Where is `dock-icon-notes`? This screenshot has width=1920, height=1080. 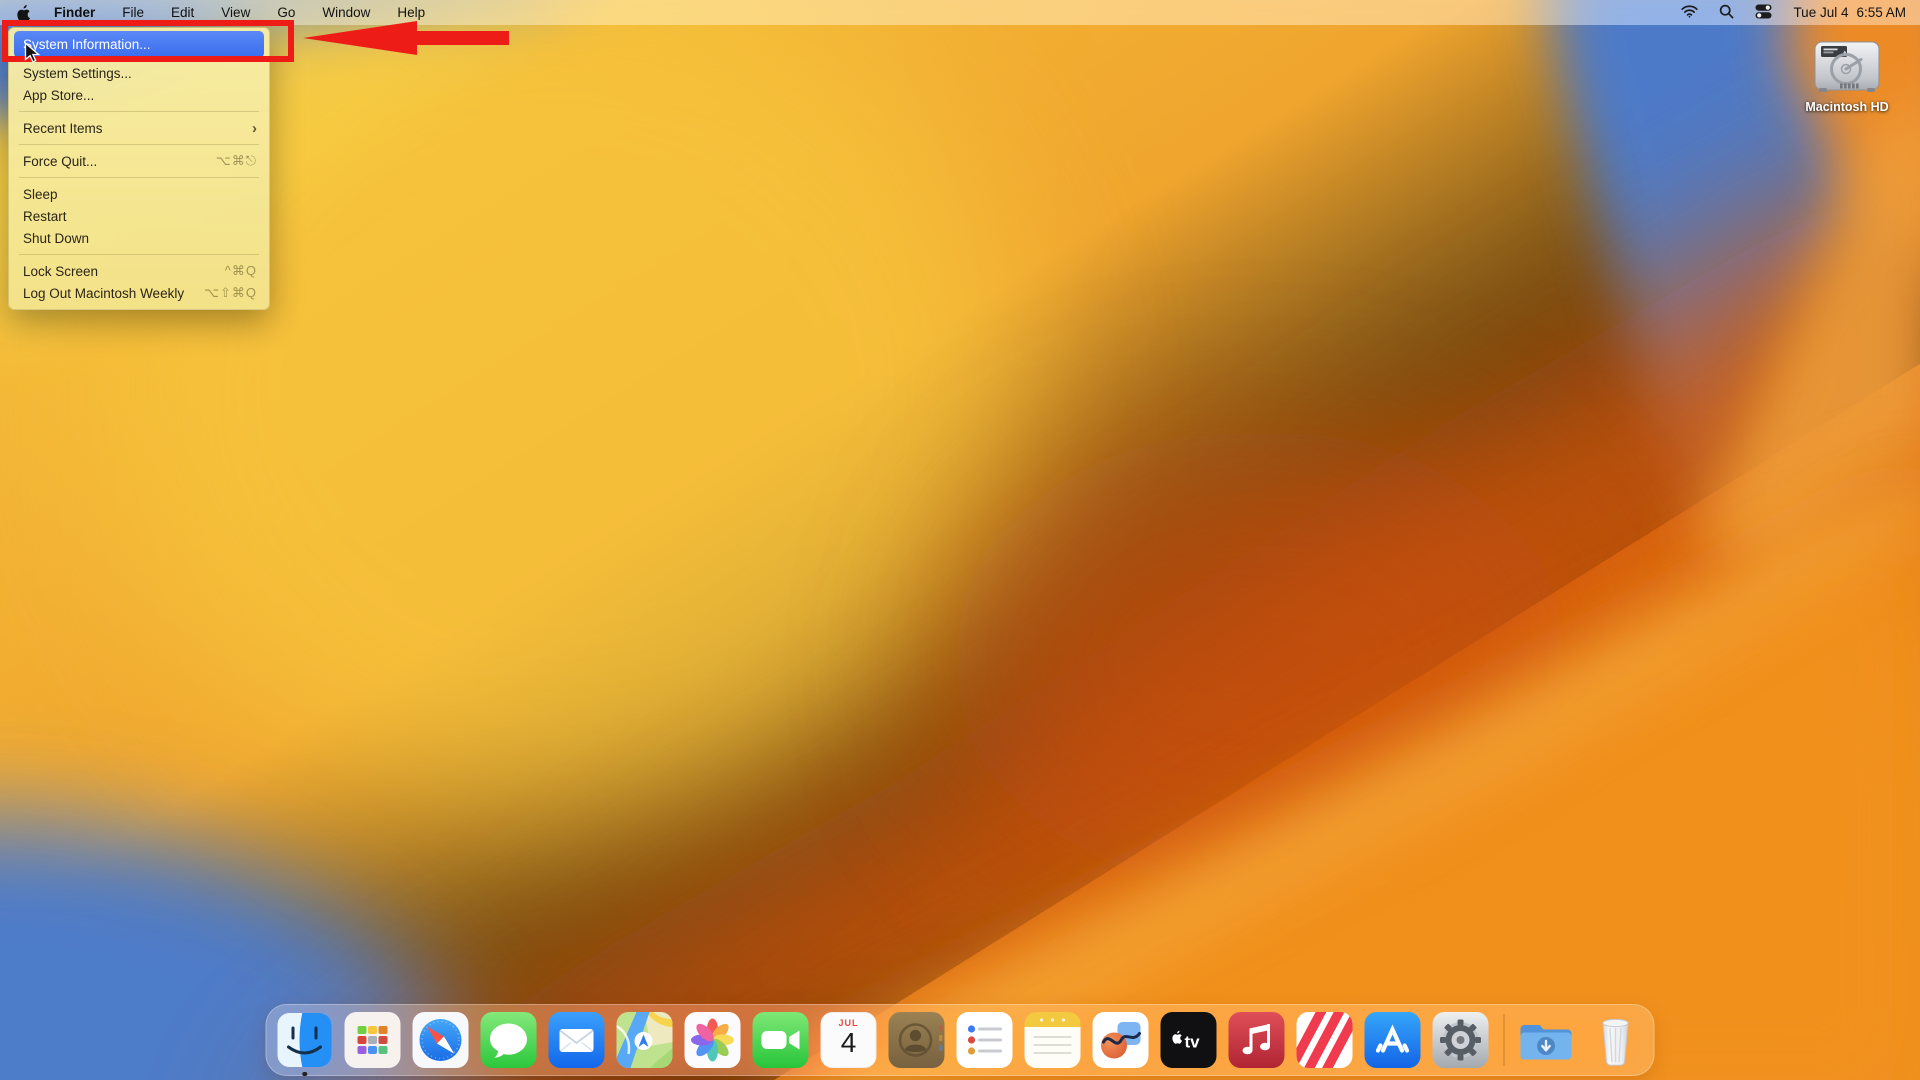 dock-icon-notes is located at coordinates (1052, 1040).